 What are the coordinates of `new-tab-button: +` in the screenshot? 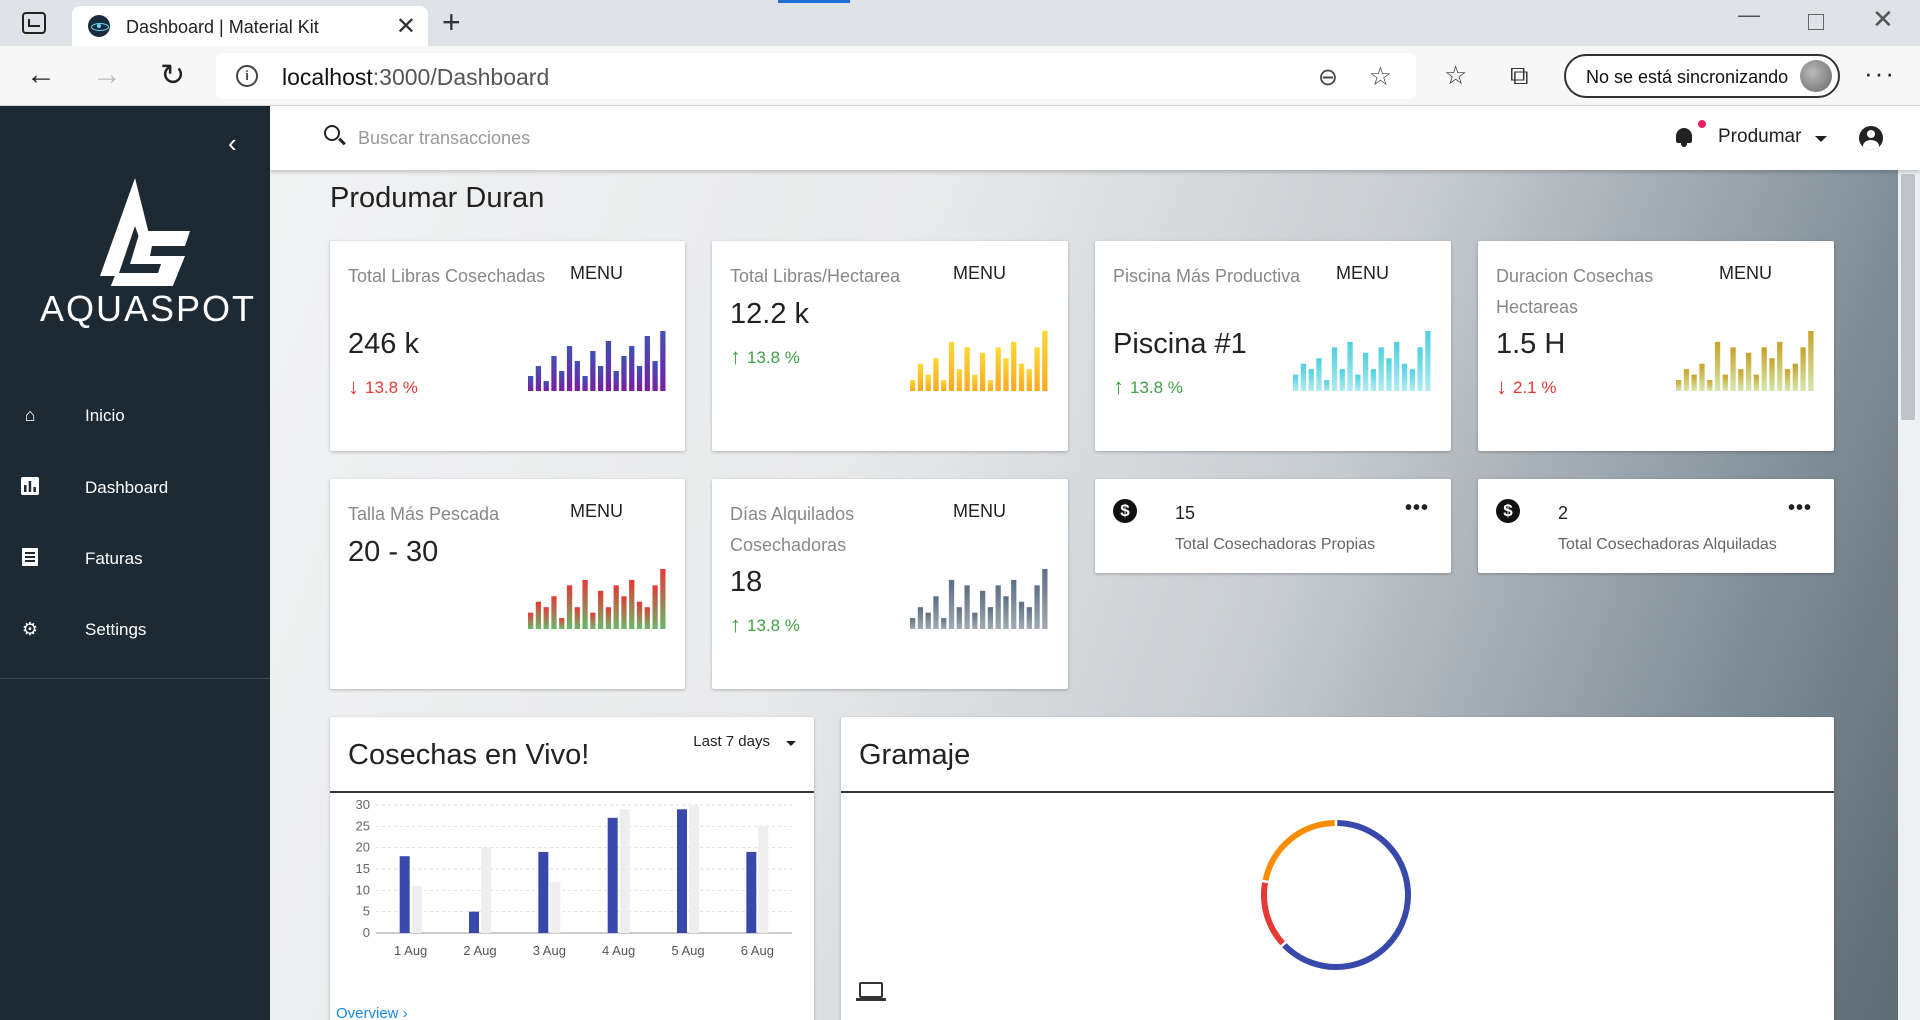 It's located at (451, 22).